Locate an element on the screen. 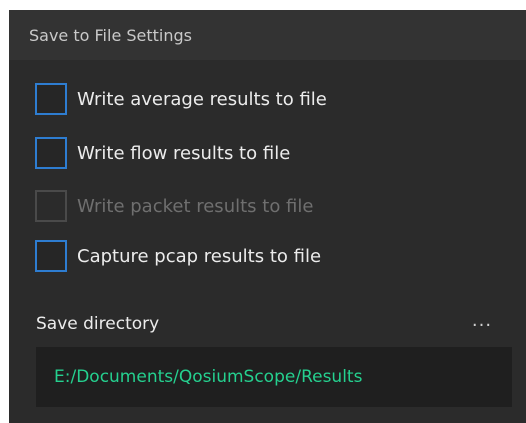 The image size is (526, 423). write-packet-results-label: Write packet results to file is located at coordinates (195, 206).